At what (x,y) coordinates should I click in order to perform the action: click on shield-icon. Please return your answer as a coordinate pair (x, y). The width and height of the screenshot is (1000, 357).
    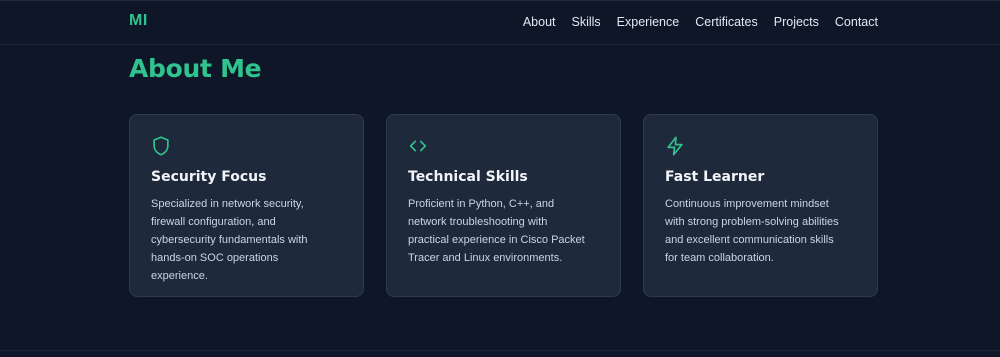
    Looking at the image, I should click on (161, 146).